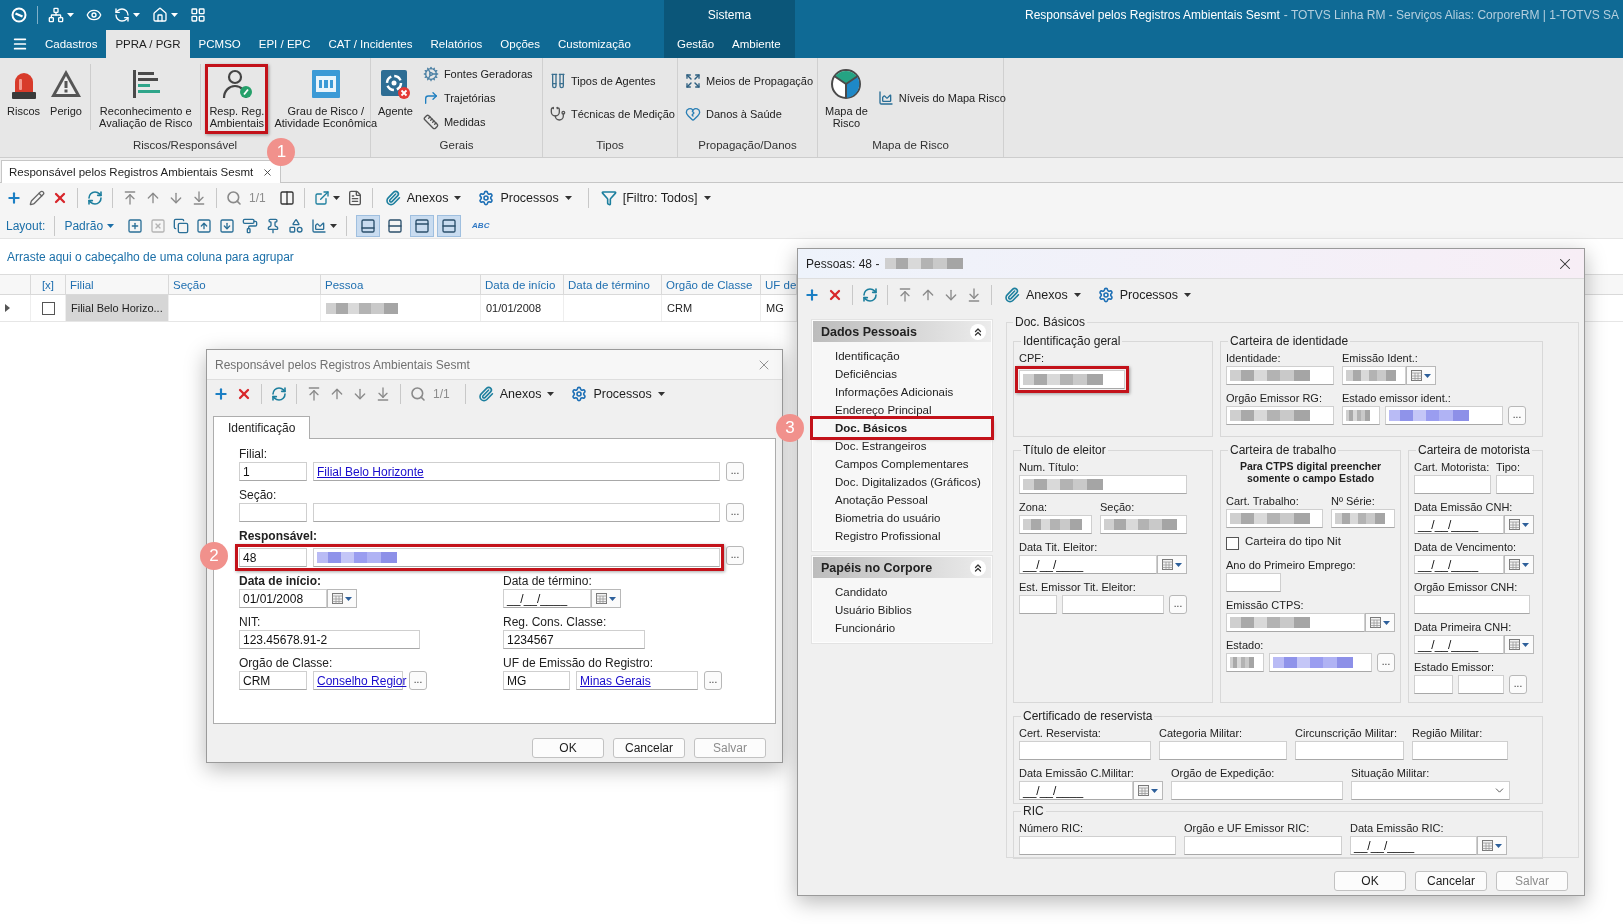  Describe the element at coordinates (1430, 790) in the screenshot. I see `select-field` at that location.